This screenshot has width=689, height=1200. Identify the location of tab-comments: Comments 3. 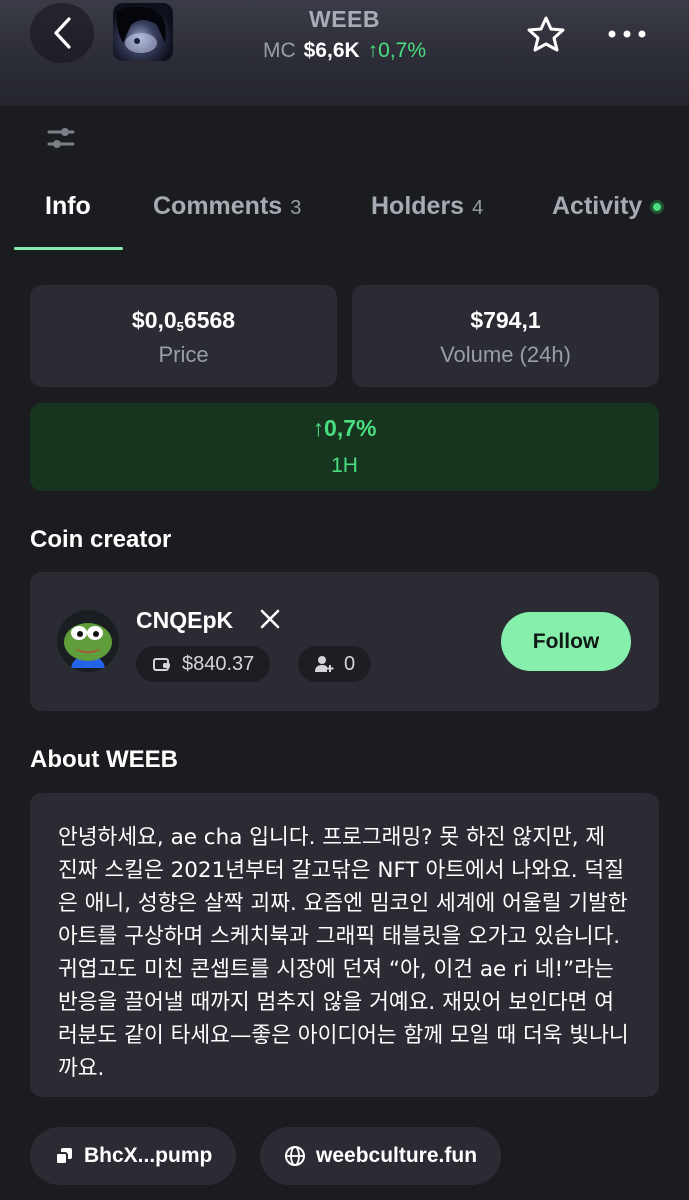
(227, 206).